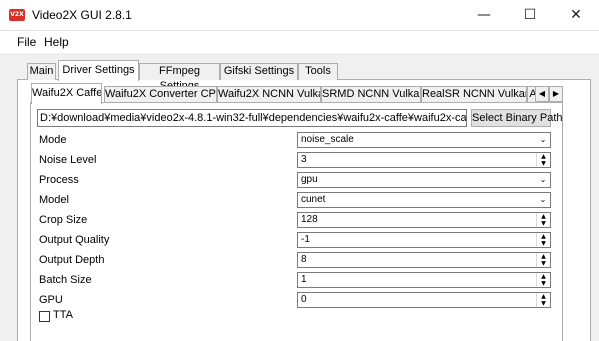 The height and width of the screenshot is (341, 599). What do you see at coordinates (304, 299) in the screenshot?
I see `gpu-value: 0` at bounding box center [304, 299].